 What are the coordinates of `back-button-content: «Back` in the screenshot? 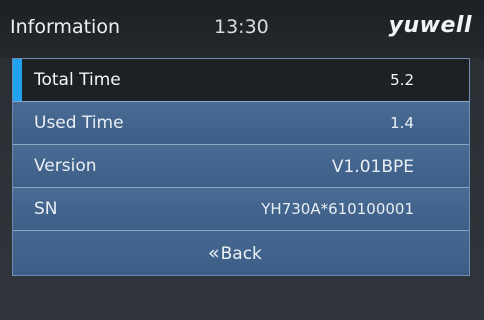 It's located at (235, 253).